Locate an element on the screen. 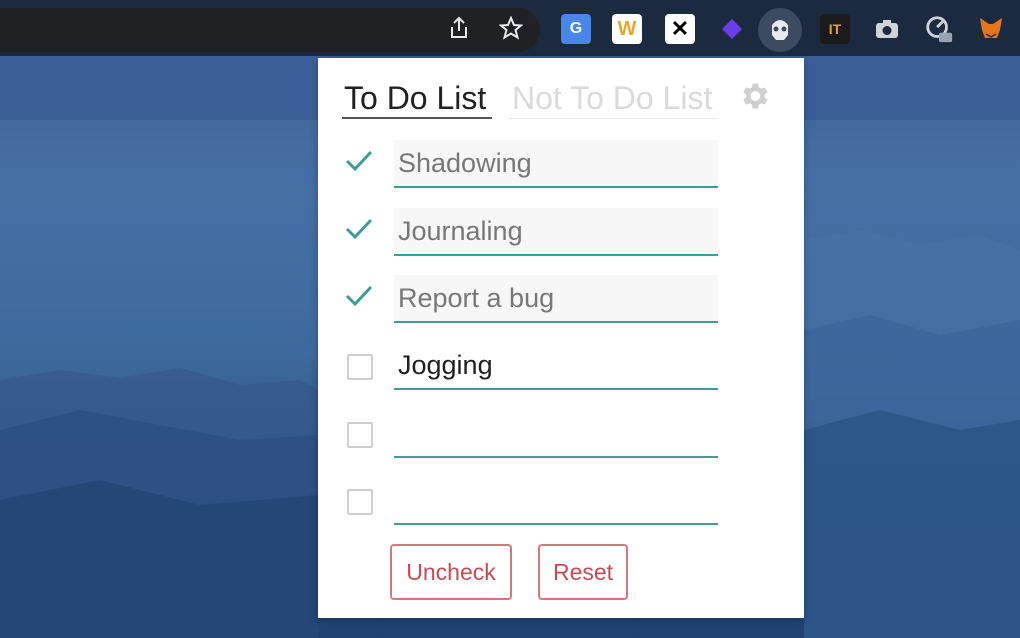 This screenshot has height=638, width=1020. todo-item: Journaling is located at coordinates (561, 239).